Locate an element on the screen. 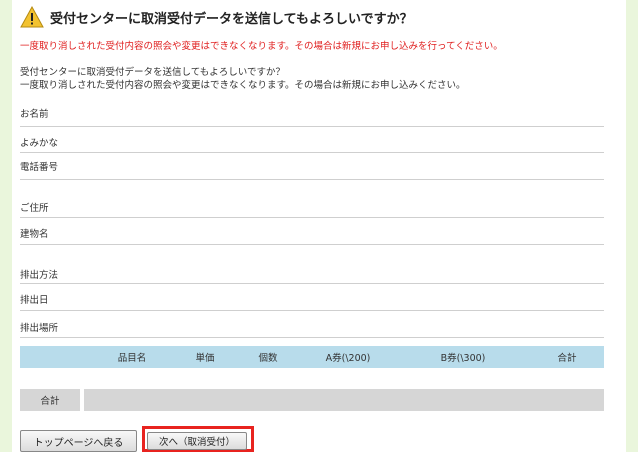  col-header: A券(\200) is located at coordinates (348, 357).